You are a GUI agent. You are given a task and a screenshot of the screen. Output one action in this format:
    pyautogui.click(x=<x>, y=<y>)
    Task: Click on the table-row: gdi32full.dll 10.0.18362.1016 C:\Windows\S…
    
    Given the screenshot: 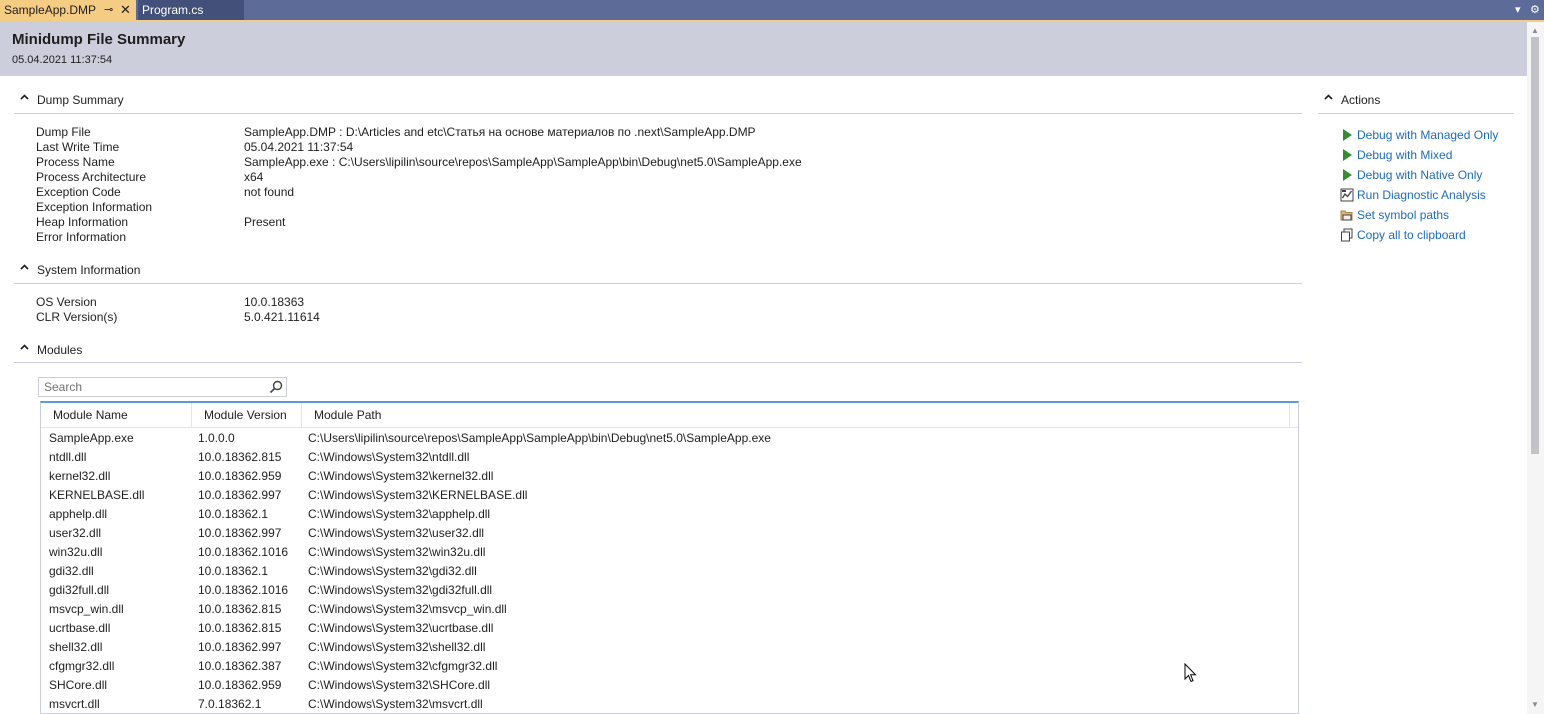 What is the action you would take?
    pyautogui.click(x=669, y=590)
    